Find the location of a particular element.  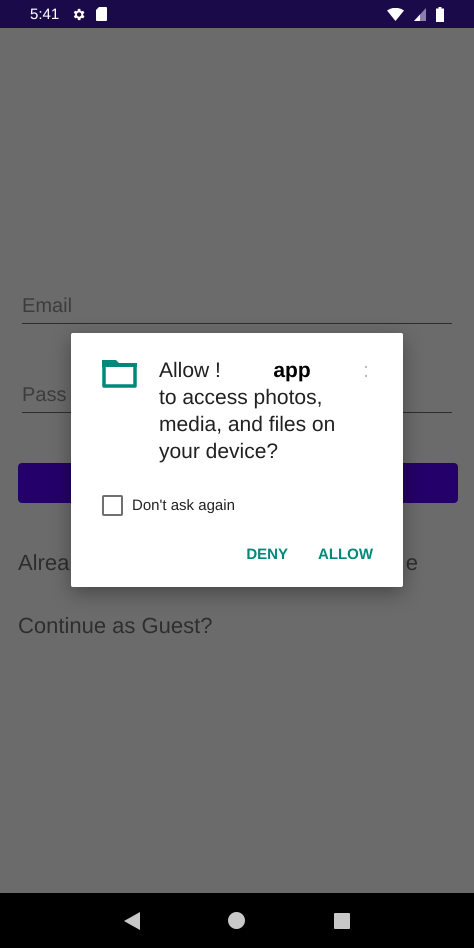

clock: 5:41 is located at coordinates (45, 14).